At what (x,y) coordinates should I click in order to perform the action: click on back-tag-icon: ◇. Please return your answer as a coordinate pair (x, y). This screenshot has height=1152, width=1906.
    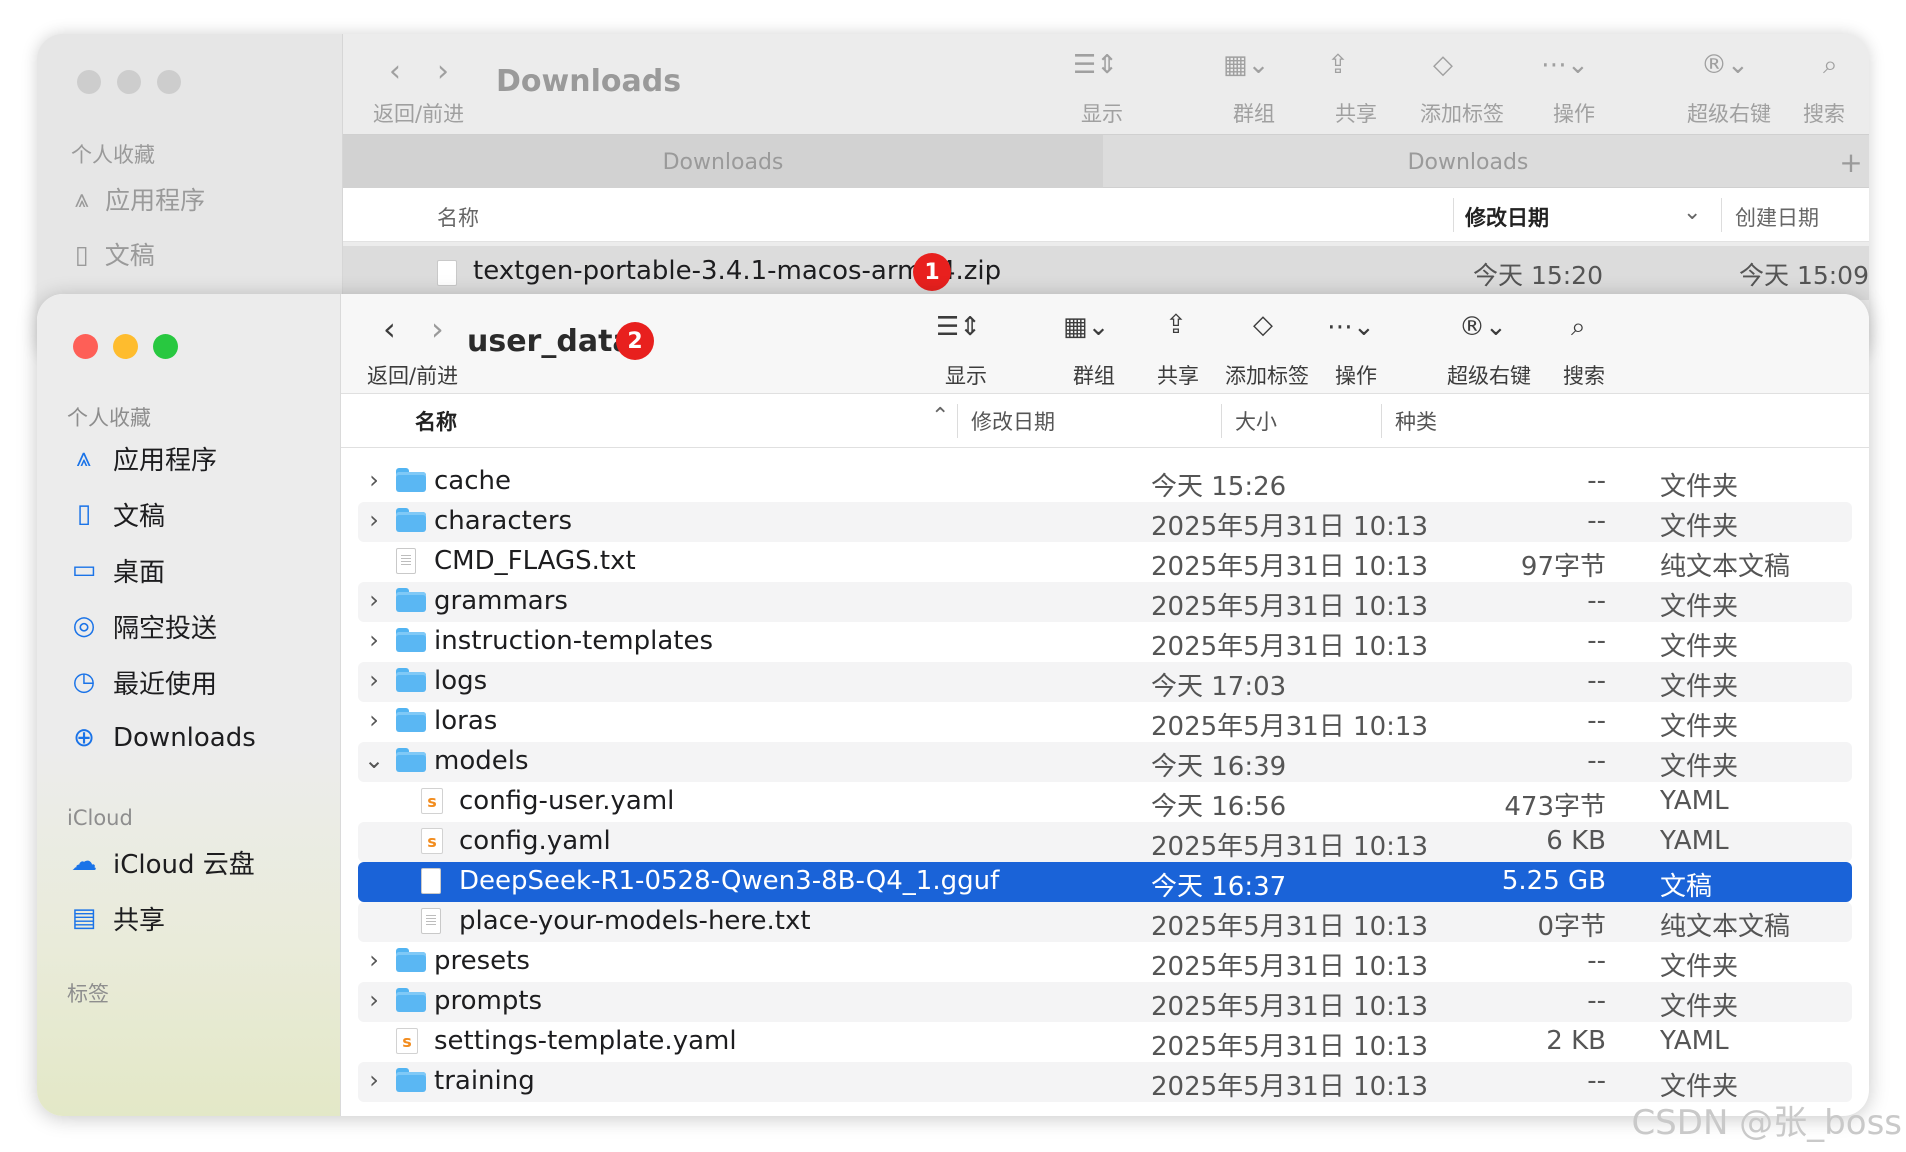
    Looking at the image, I should click on (1443, 65).